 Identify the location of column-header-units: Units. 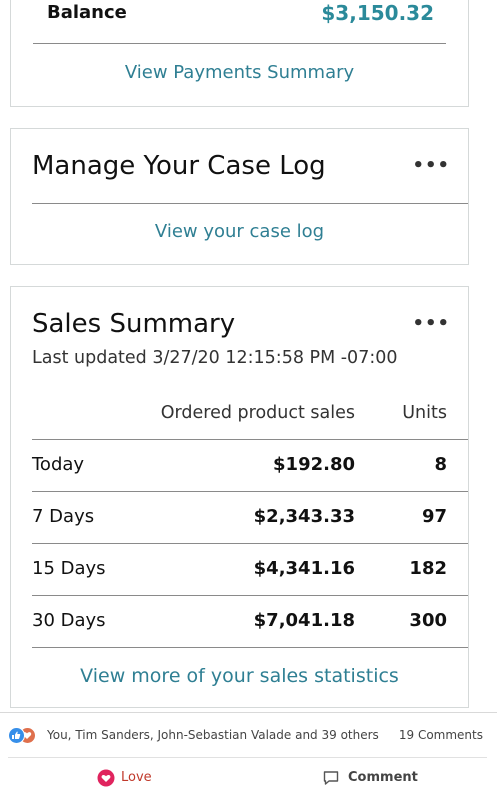
(424, 413).